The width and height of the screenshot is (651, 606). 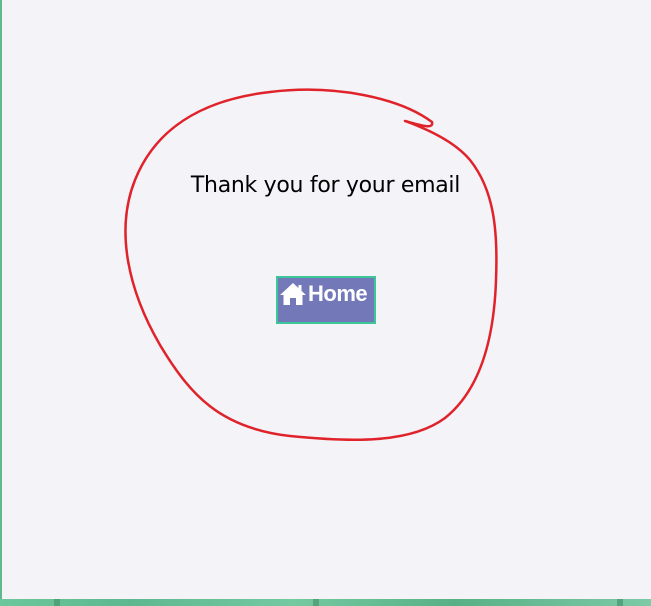 I want to click on left-edge-border, so click(x=1, y=303).